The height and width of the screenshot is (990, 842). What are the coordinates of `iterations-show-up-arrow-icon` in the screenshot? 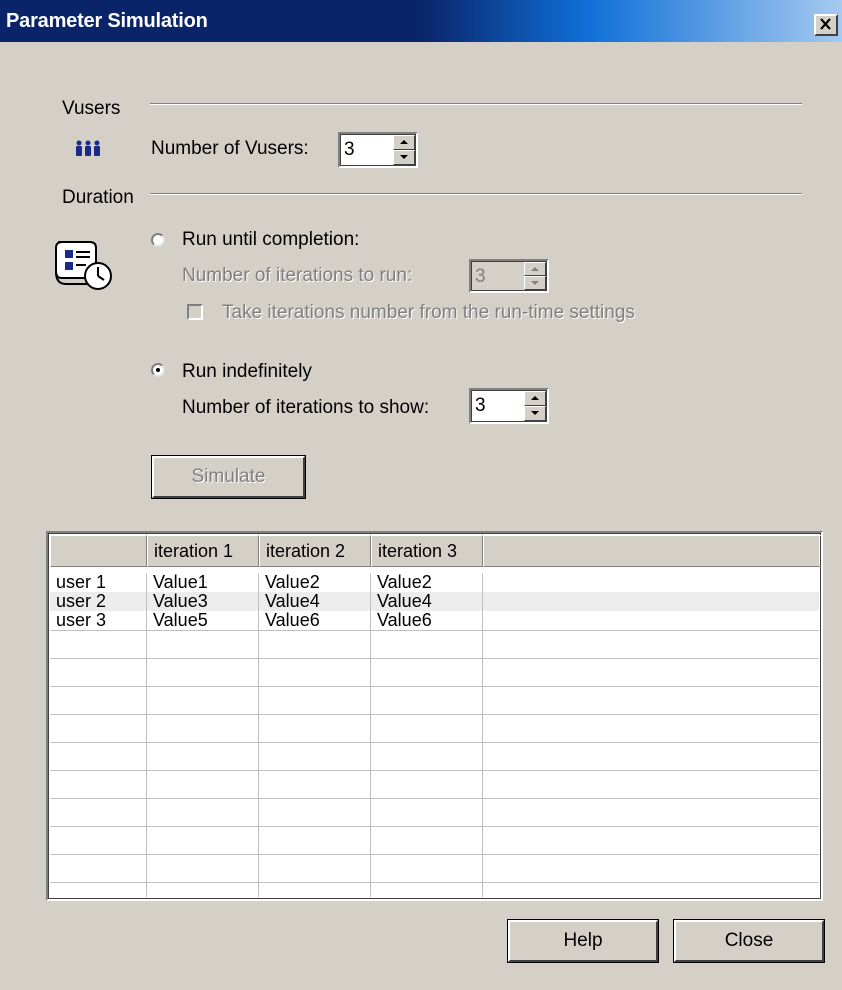 It's located at (535, 398).